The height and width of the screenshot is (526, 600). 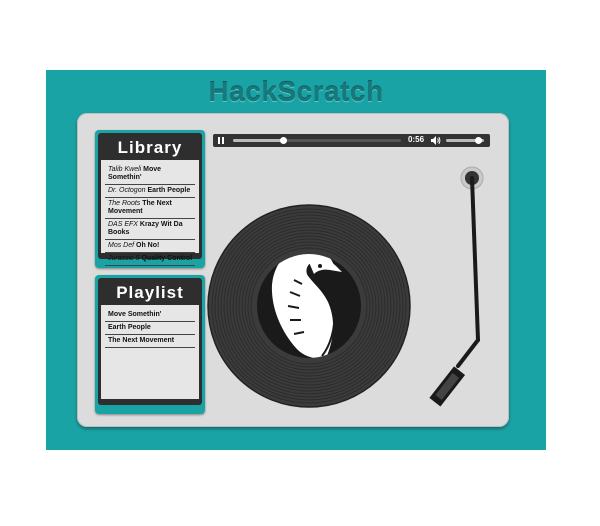 What do you see at coordinates (141, 340) in the screenshot?
I see `playlist-item-track: The Next Movement` at bounding box center [141, 340].